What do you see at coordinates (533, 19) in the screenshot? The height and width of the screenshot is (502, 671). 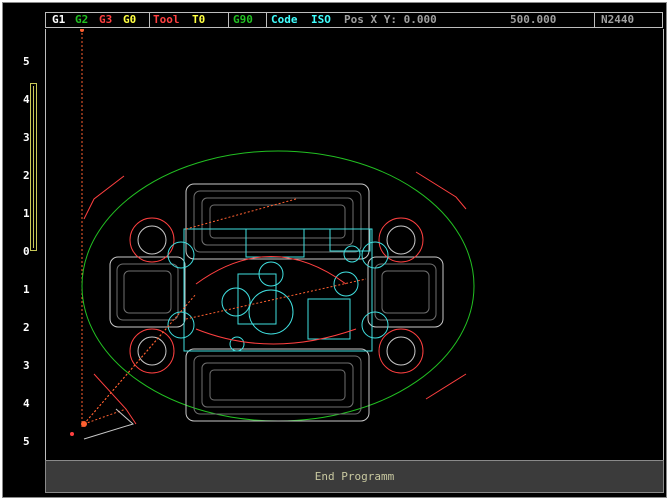 I see `position-y-readout: 500.000` at bounding box center [533, 19].